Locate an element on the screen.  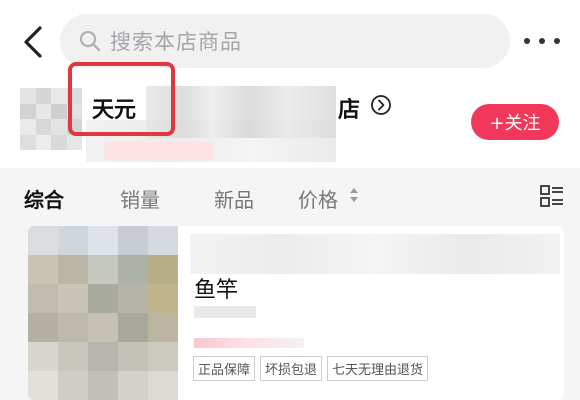
product-tag: 正品保障 is located at coordinates (224, 368).